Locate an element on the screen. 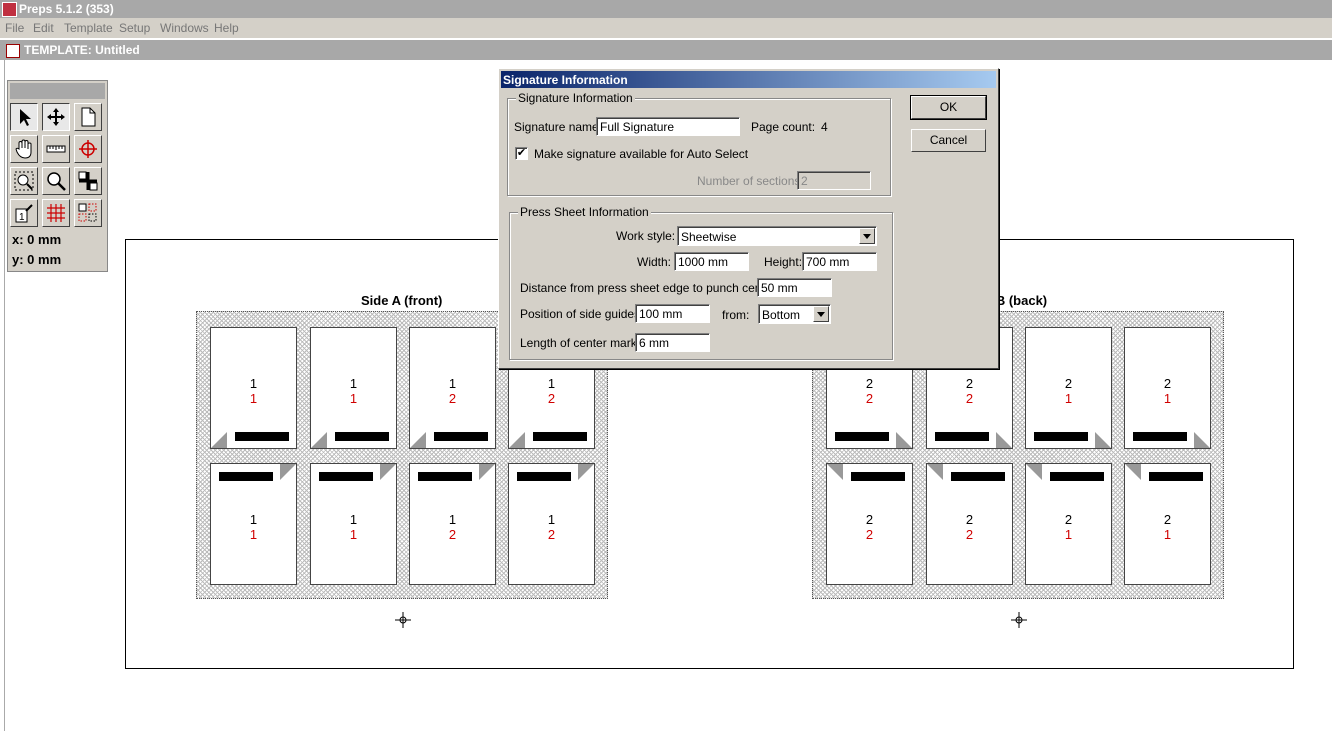 The width and height of the screenshot is (1332, 731). center-marks-input is located at coordinates (672, 342).